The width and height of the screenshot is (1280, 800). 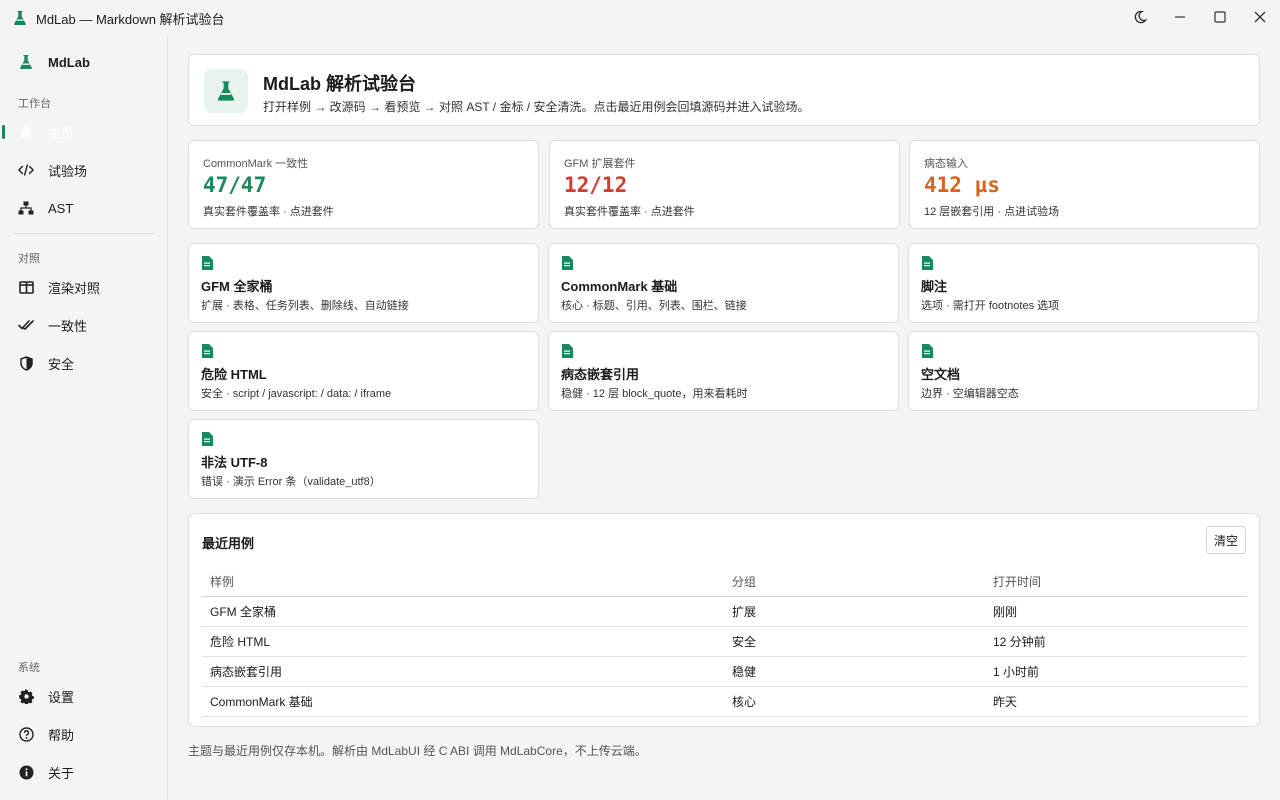 What do you see at coordinates (724, 702) in the screenshot?
I see `table-row: CommonMark 基础 核心 昨天` at bounding box center [724, 702].